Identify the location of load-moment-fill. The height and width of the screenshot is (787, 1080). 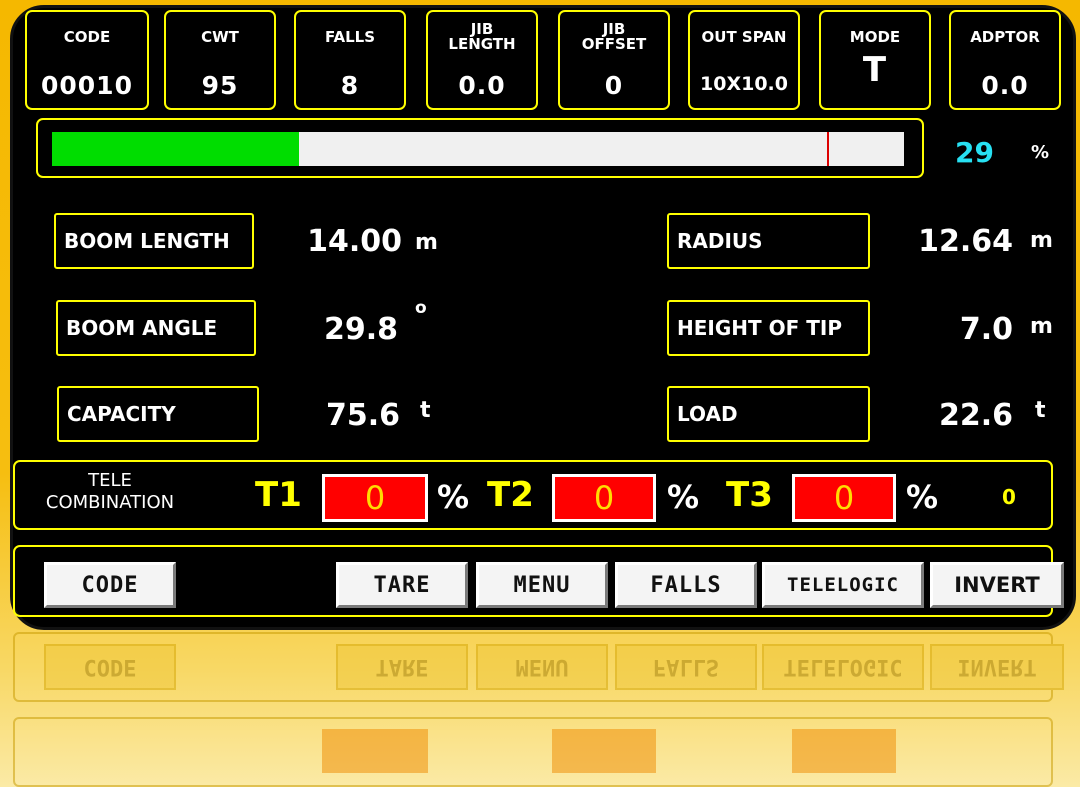
(176, 149).